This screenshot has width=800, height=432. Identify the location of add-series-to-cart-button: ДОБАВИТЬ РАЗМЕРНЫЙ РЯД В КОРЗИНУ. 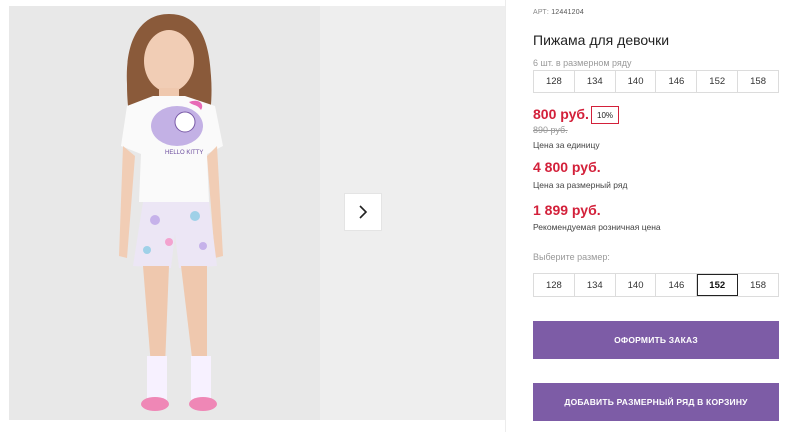
(656, 402).